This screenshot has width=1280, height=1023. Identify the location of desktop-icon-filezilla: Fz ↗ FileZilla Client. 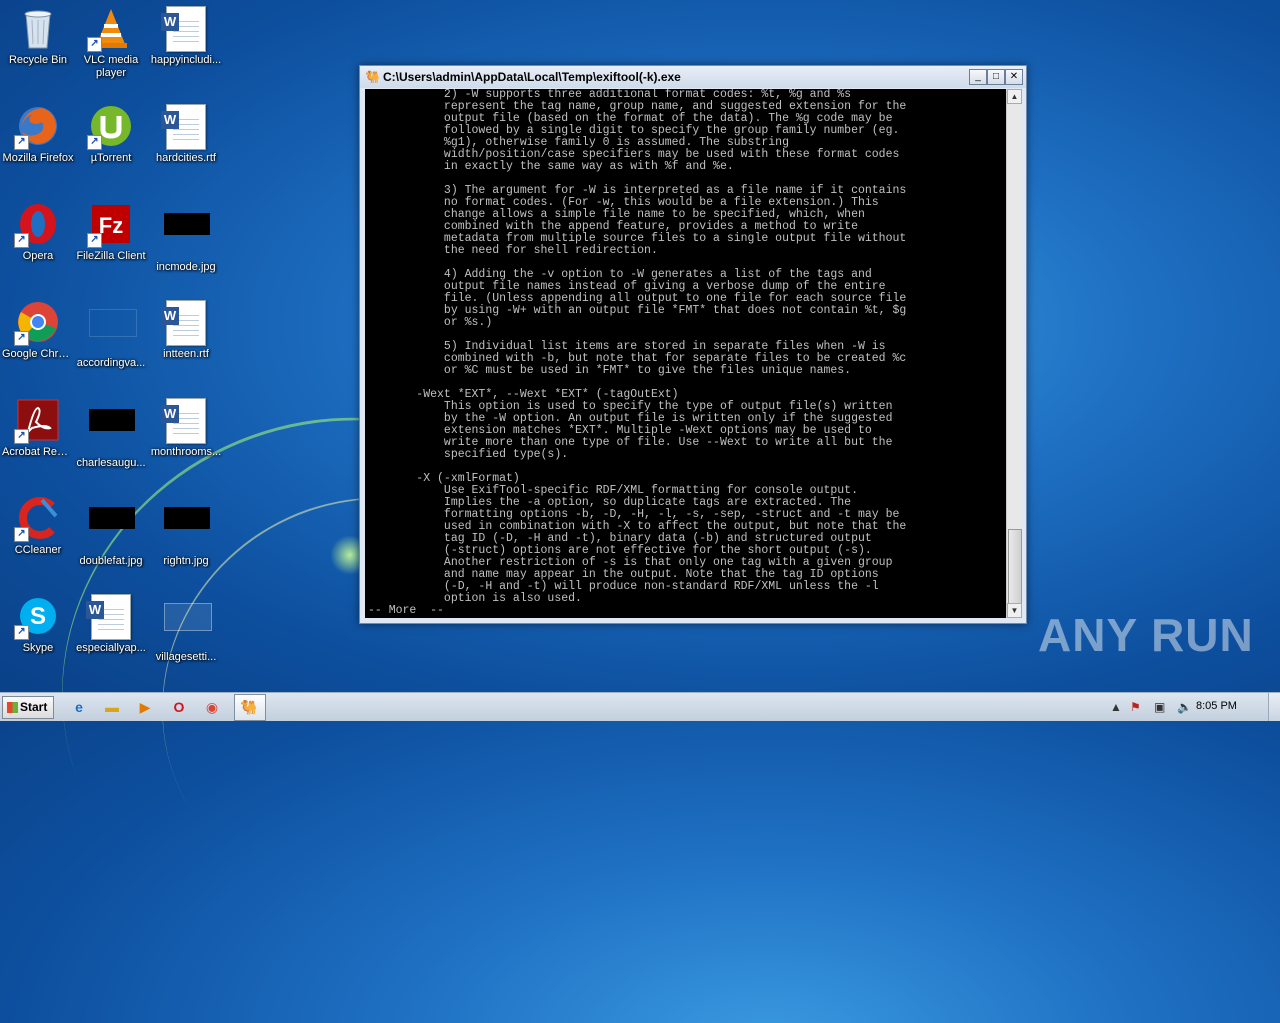
(111, 232).